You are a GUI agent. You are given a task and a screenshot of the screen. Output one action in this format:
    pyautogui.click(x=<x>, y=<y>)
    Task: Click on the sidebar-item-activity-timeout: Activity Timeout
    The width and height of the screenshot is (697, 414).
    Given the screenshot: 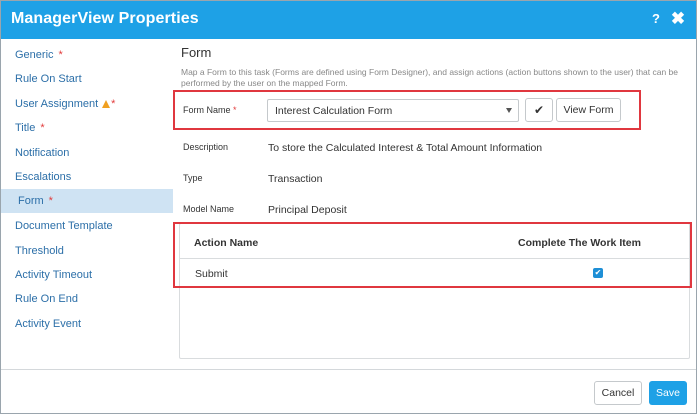 What is the action you would take?
    pyautogui.click(x=87, y=275)
    